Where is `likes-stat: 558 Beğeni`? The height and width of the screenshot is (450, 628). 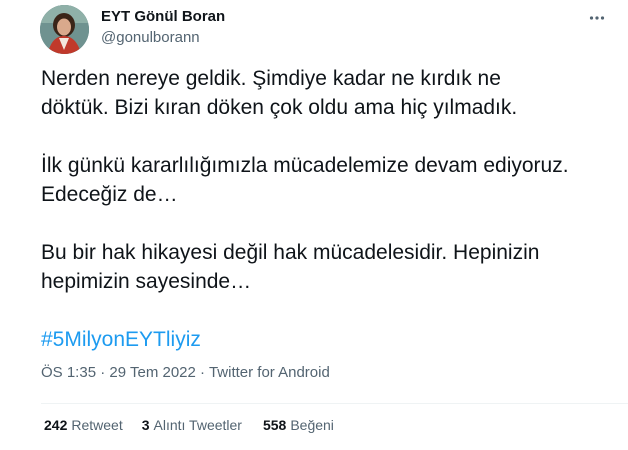 likes-stat: 558 Beğeni is located at coordinates (298, 425).